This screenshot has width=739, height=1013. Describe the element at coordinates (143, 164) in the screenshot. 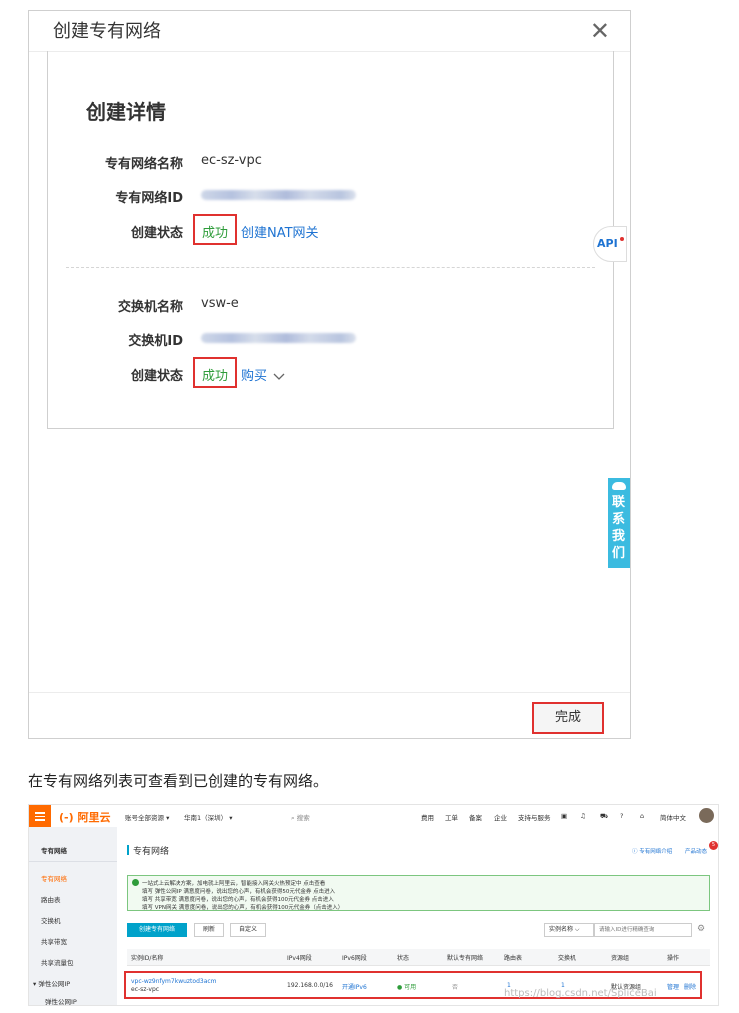

I see `vpc-name-label: 专有网络名称` at that location.